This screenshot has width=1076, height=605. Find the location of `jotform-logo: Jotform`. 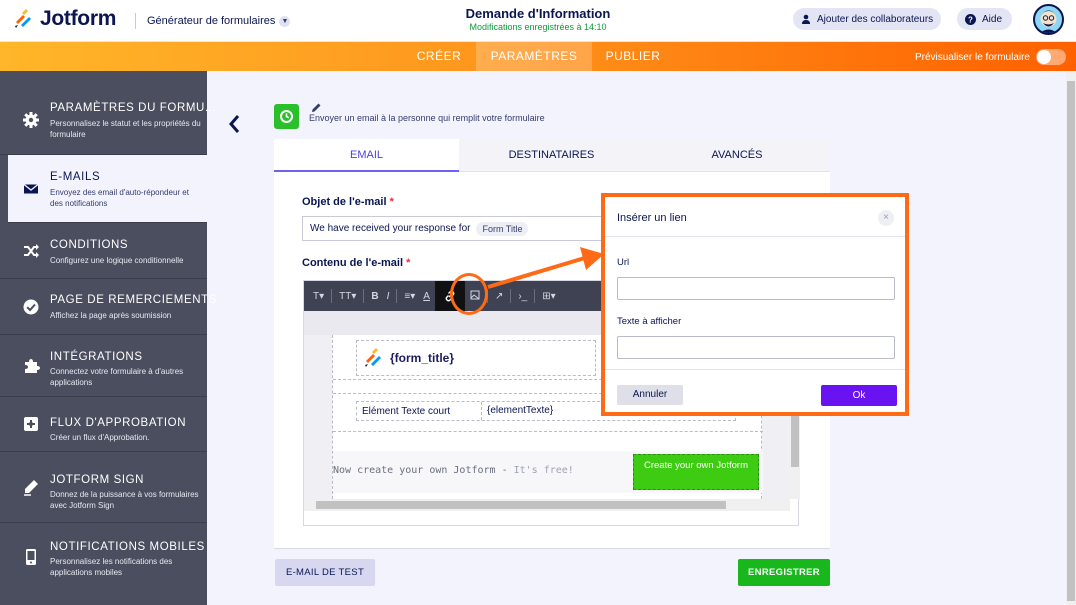

jotform-logo: Jotform is located at coordinates (64, 19).